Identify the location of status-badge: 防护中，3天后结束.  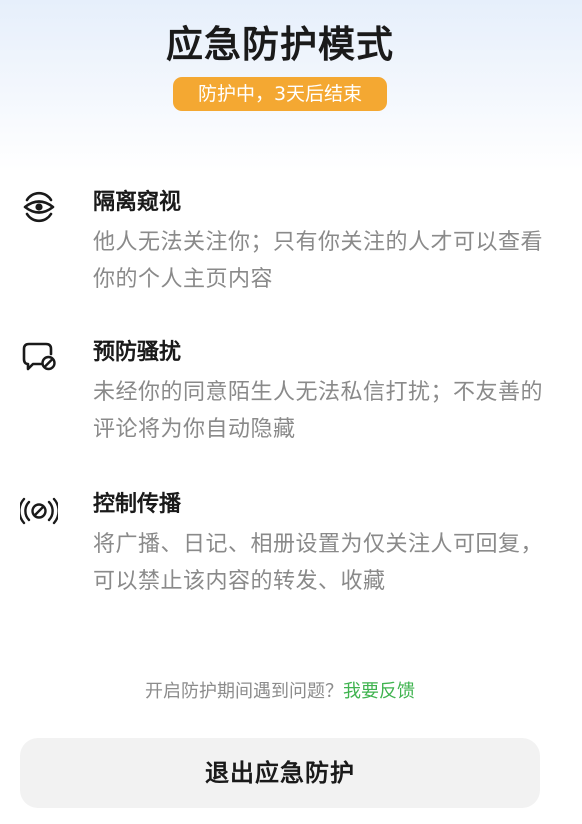
(280, 94).